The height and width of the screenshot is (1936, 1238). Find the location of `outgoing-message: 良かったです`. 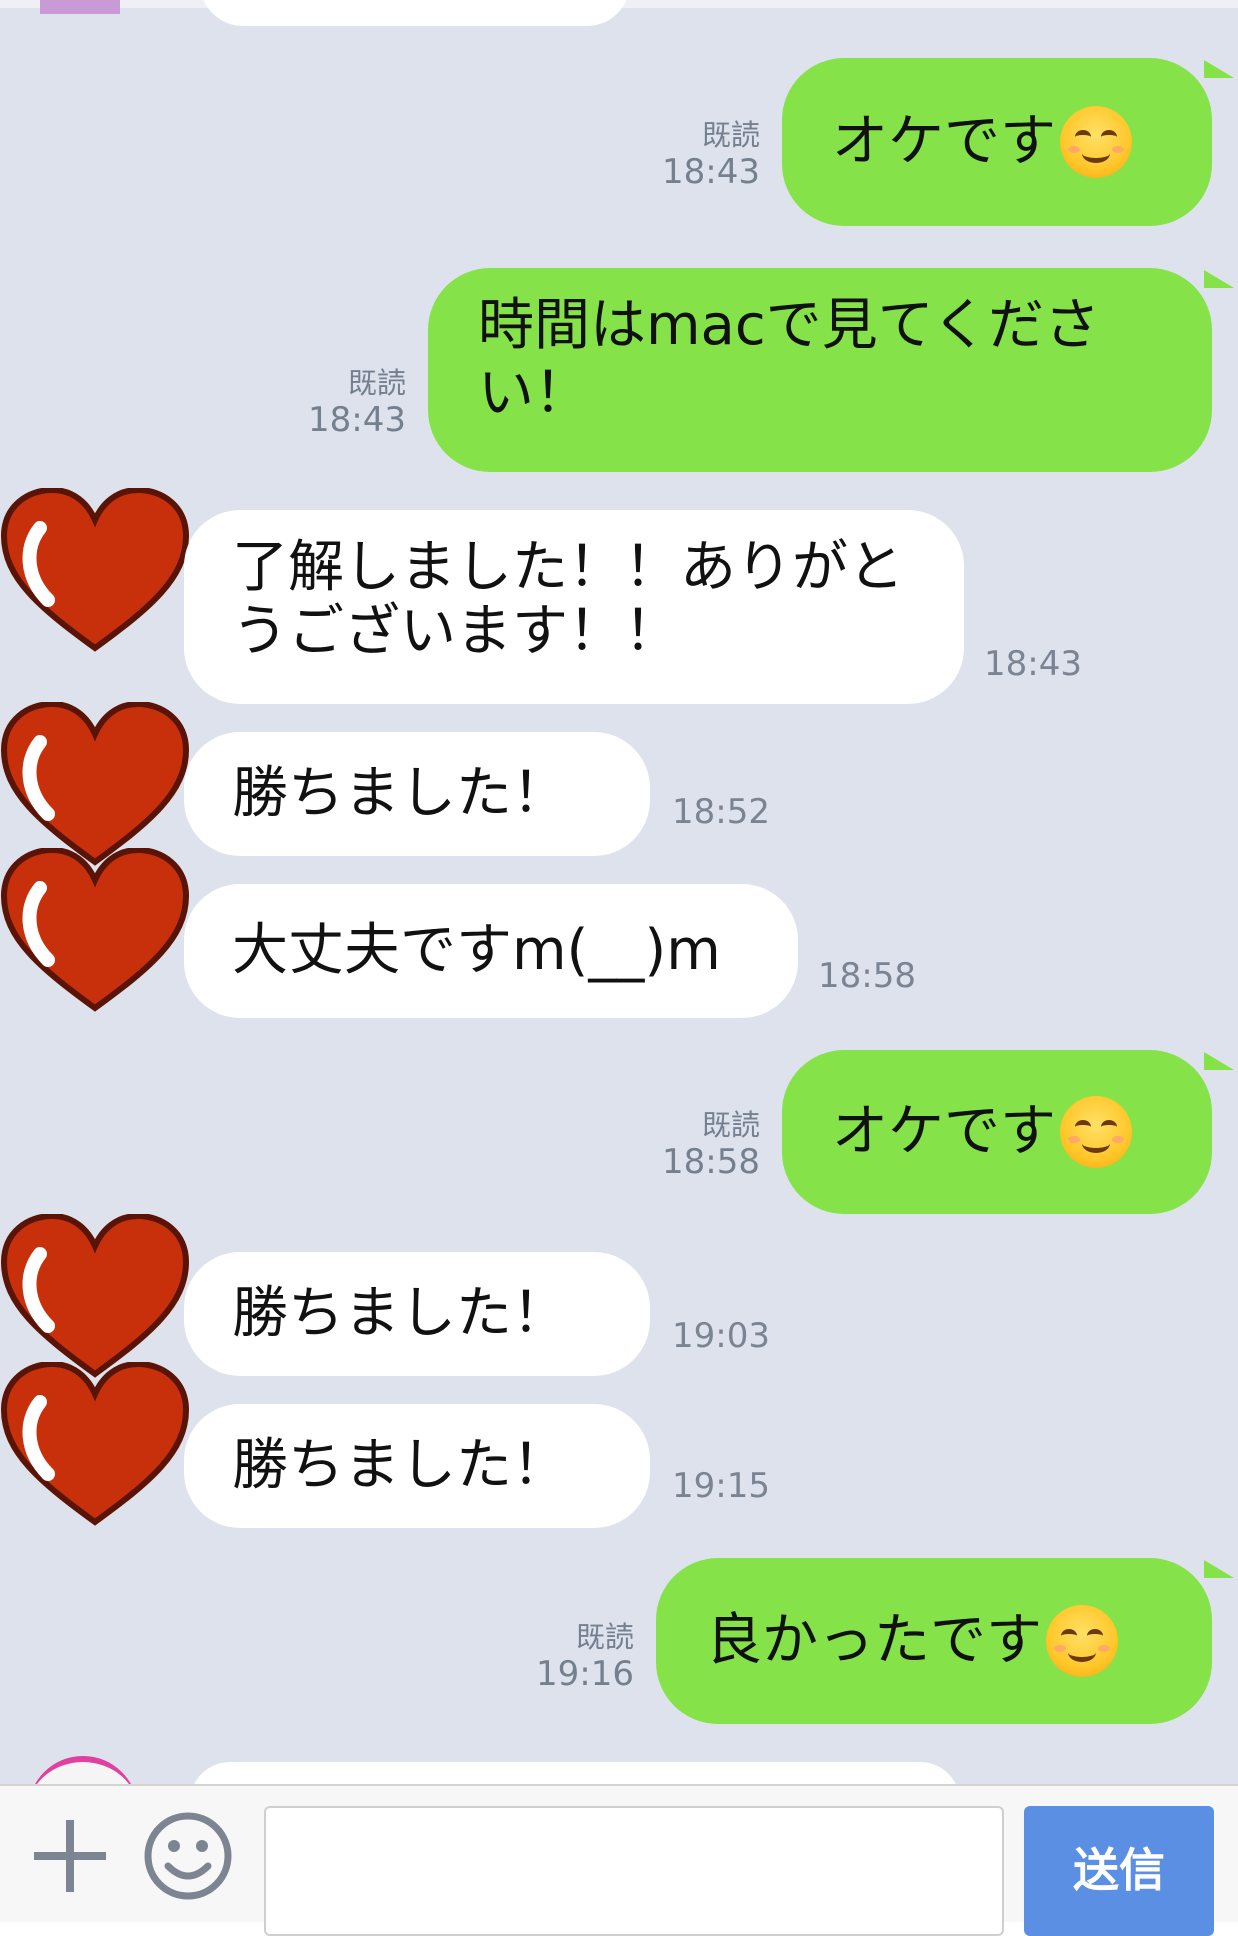

outgoing-message: 良かったです is located at coordinates (934, 1641).